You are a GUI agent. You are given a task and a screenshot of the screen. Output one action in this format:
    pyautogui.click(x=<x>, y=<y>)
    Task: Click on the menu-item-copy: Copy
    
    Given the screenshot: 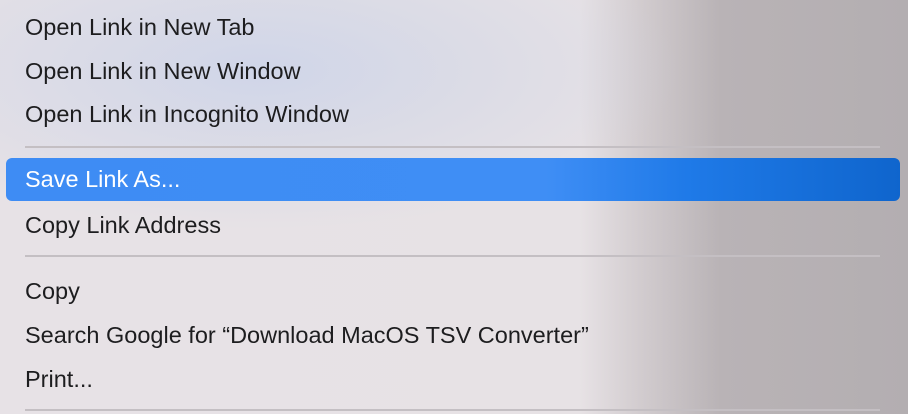 What is the action you would take?
    pyautogui.click(x=453, y=291)
    